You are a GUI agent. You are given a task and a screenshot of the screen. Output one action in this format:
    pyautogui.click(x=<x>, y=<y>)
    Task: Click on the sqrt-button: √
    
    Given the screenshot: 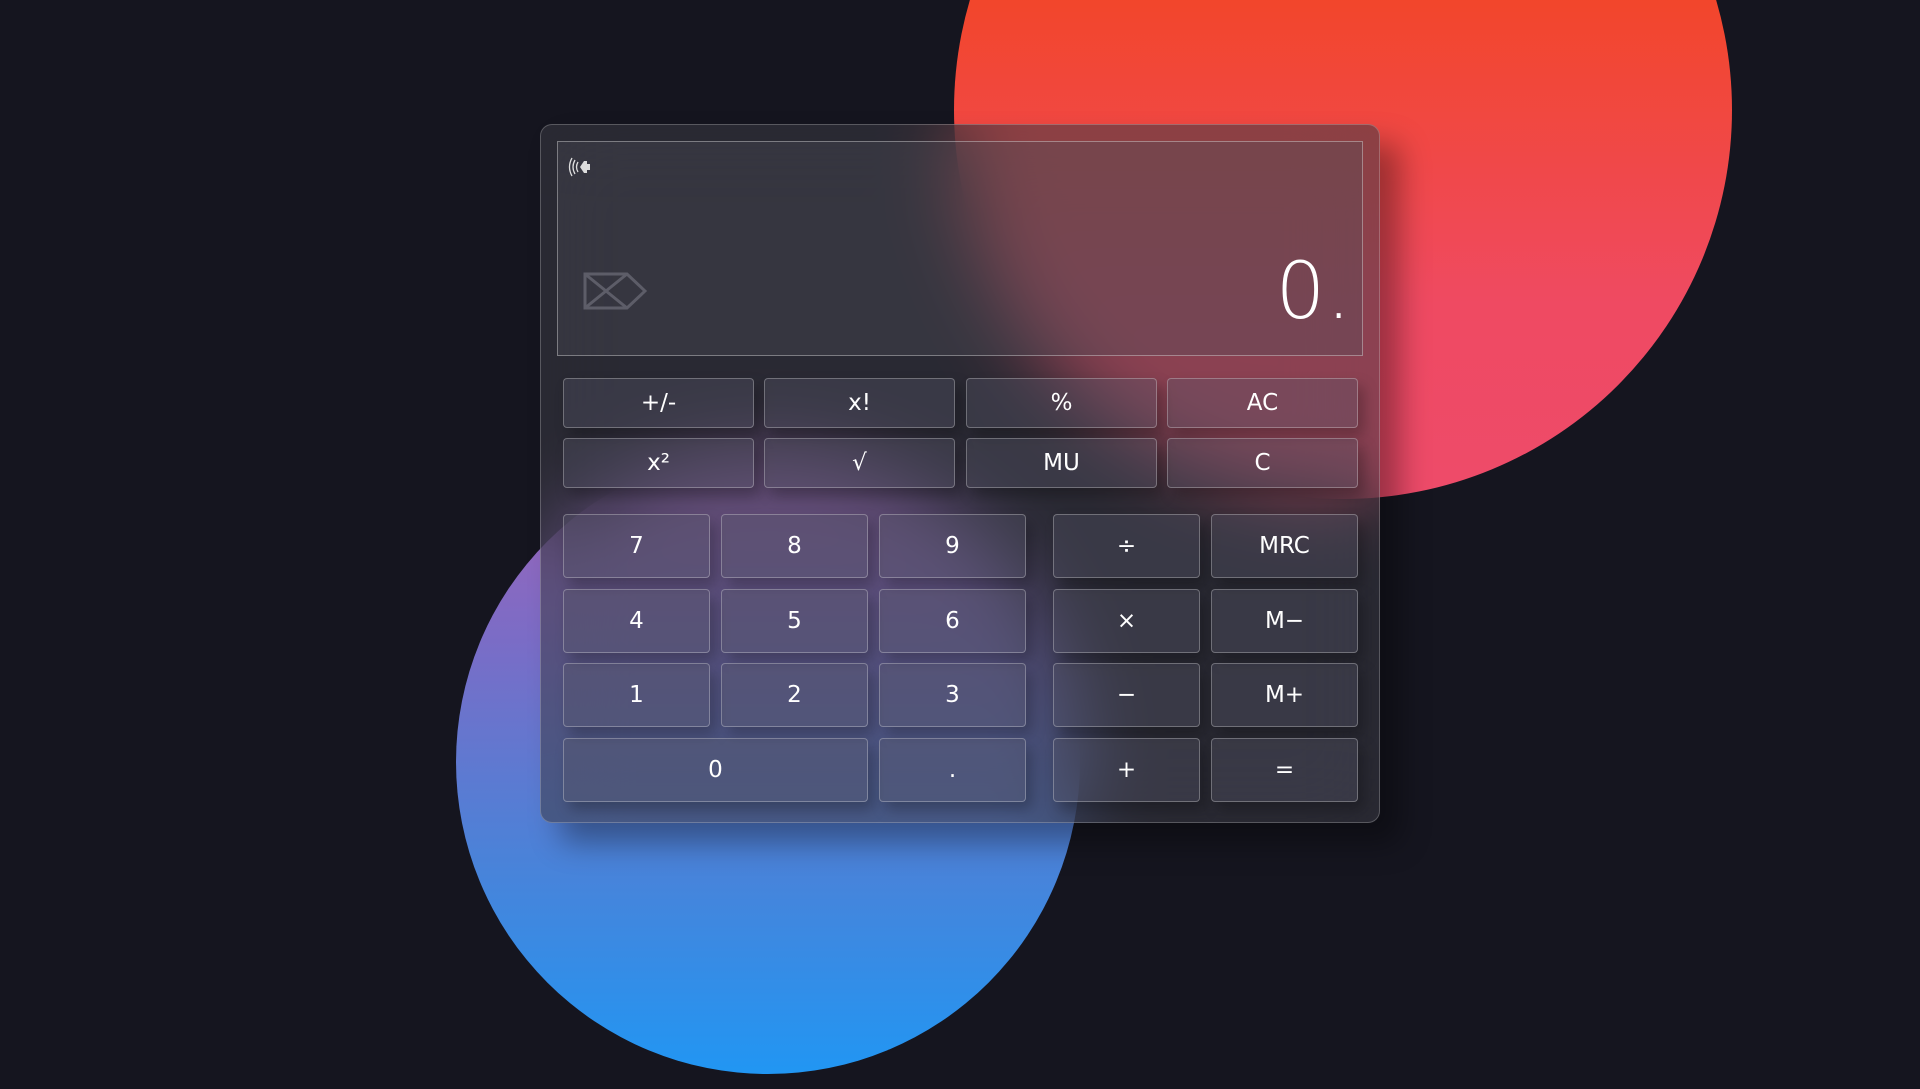 What is the action you would take?
    pyautogui.click(x=859, y=463)
    